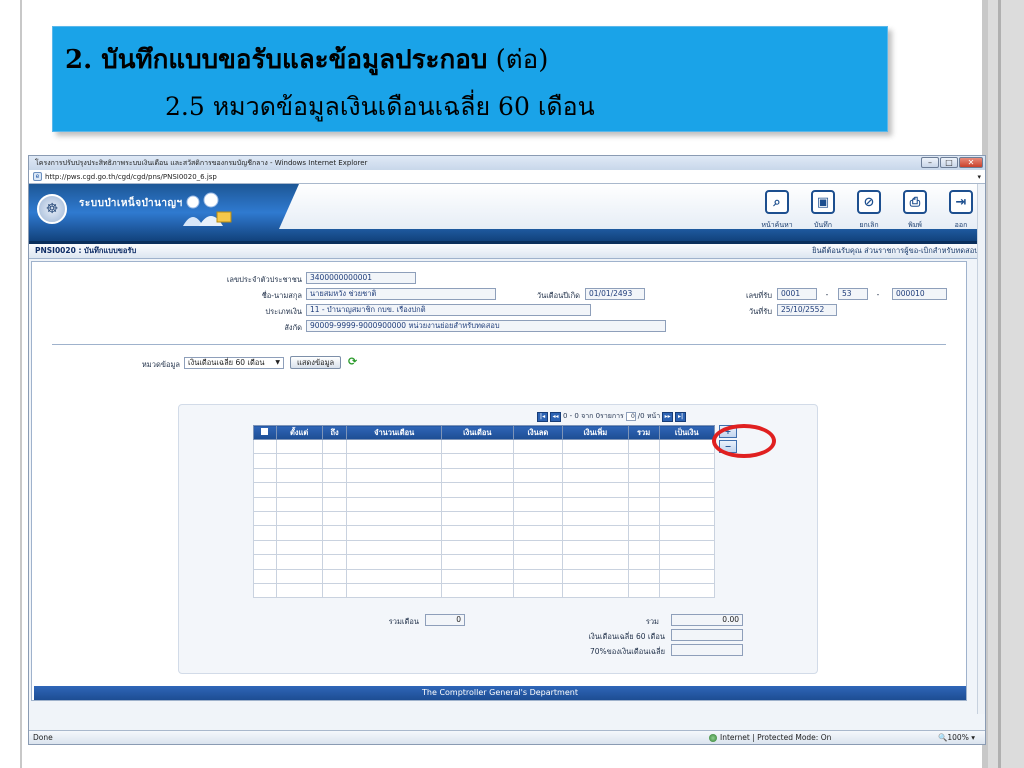  I want to click on category-select: เงินเดือนเฉลี่ย 60 เดือน ▼, so click(234, 363).